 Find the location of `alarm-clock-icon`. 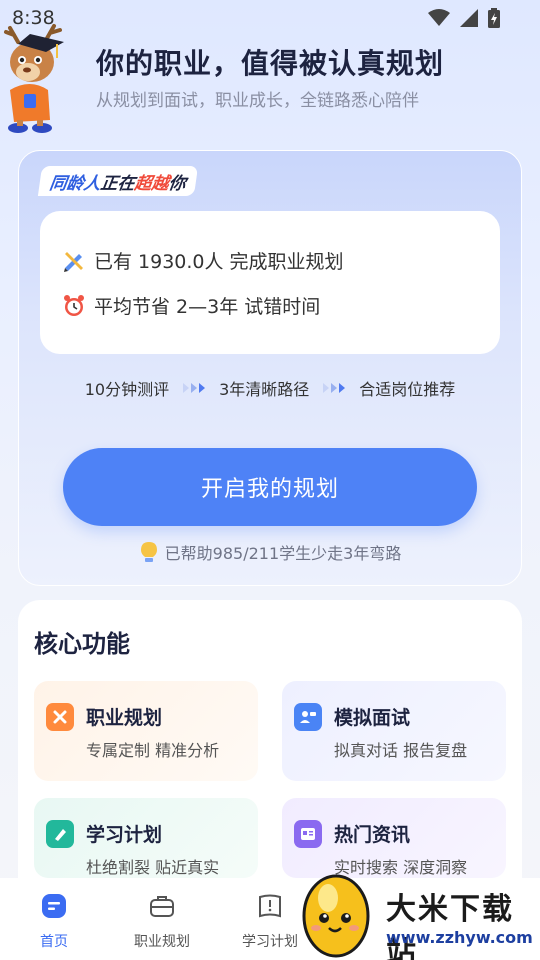

alarm-clock-icon is located at coordinates (74, 305).